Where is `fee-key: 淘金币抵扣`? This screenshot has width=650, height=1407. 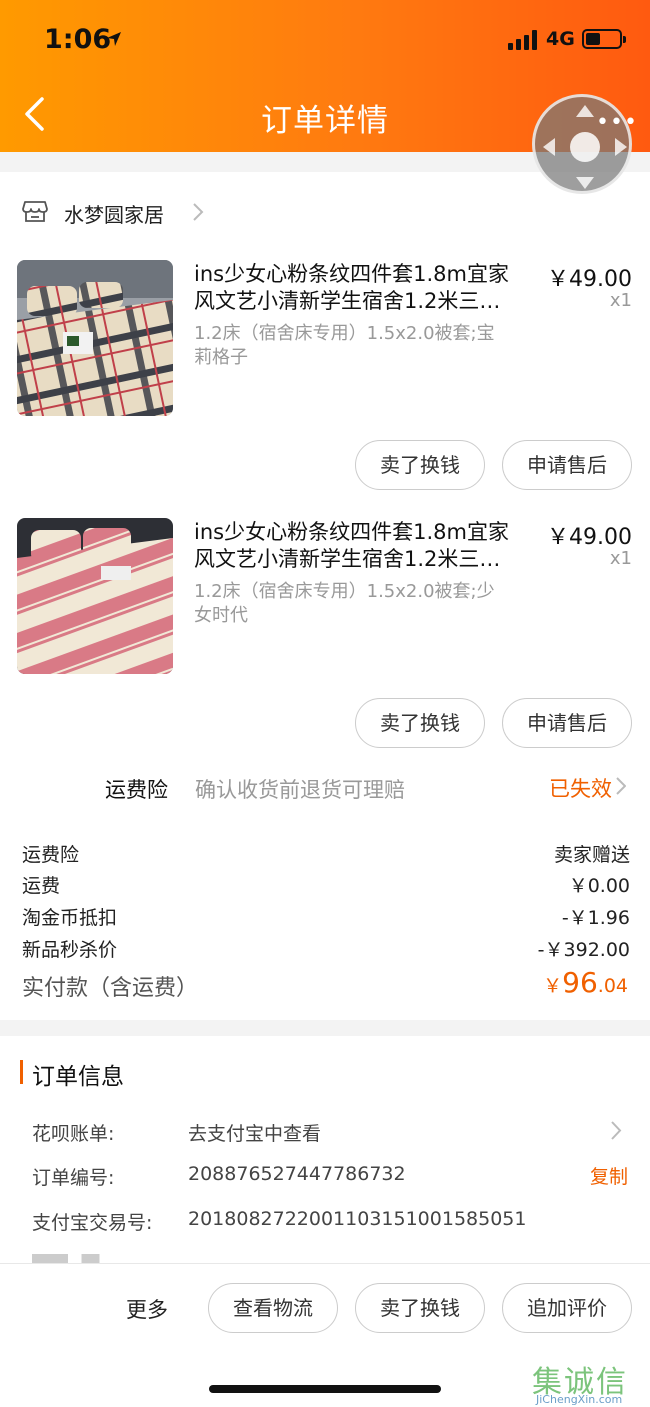
fee-key: 淘金币抵扣 is located at coordinates (70, 918).